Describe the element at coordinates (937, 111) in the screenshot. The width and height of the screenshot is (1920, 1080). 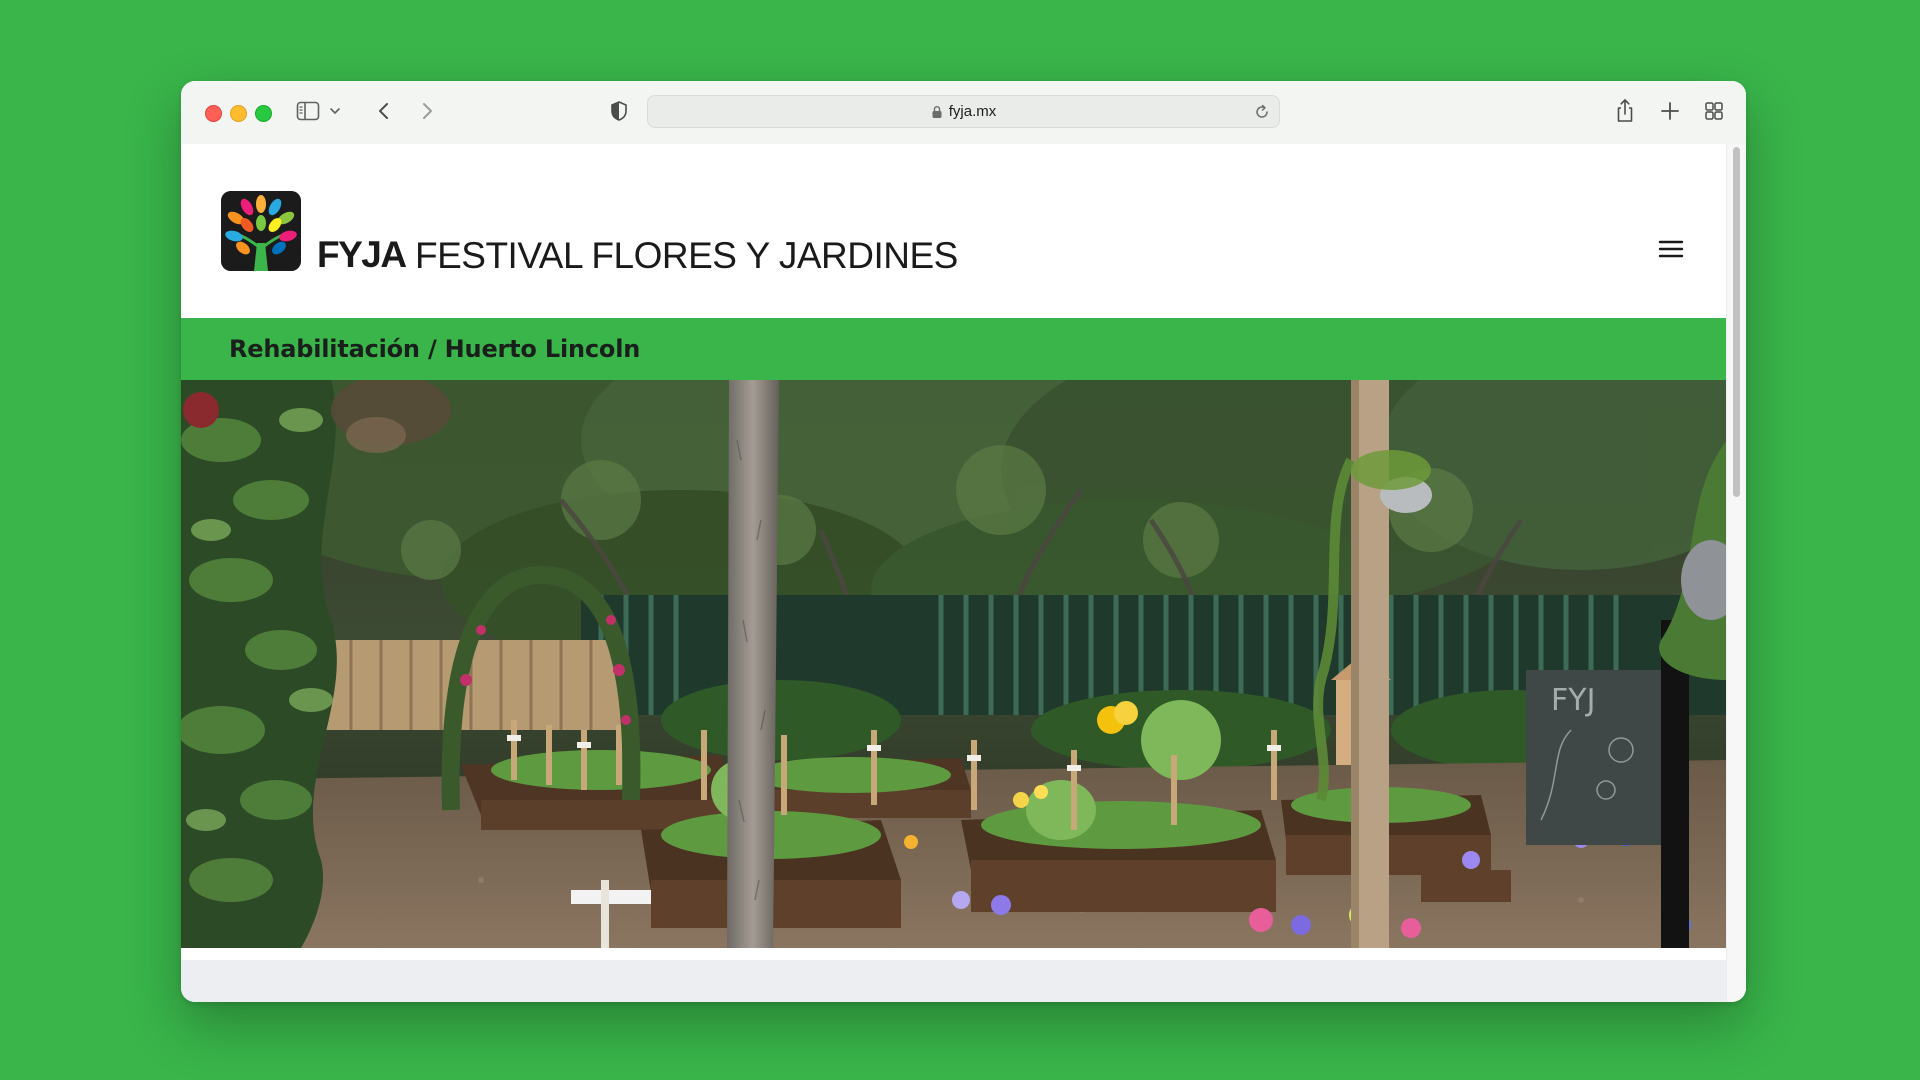
I see `lock-icon` at that location.